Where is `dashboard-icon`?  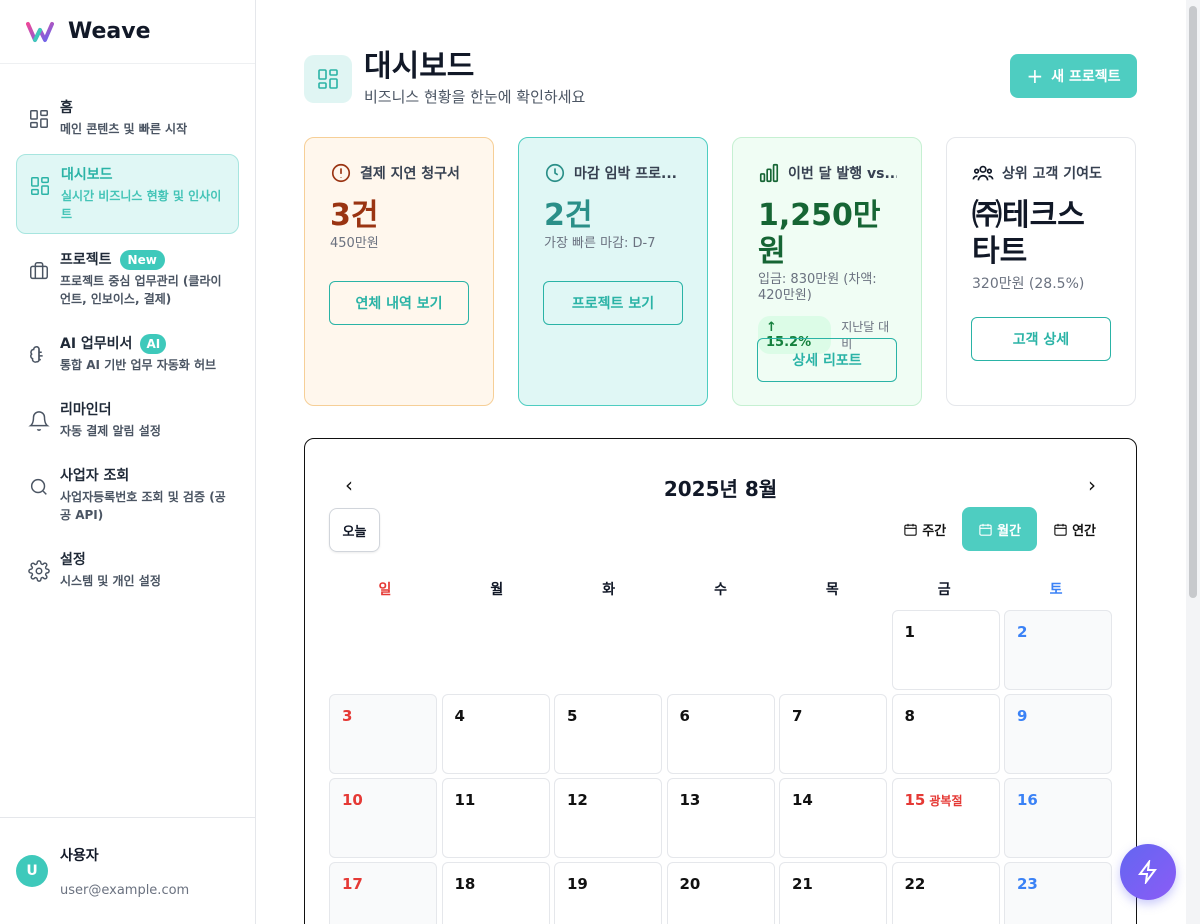
dashboard-icon is located at coordinates (328, 78).